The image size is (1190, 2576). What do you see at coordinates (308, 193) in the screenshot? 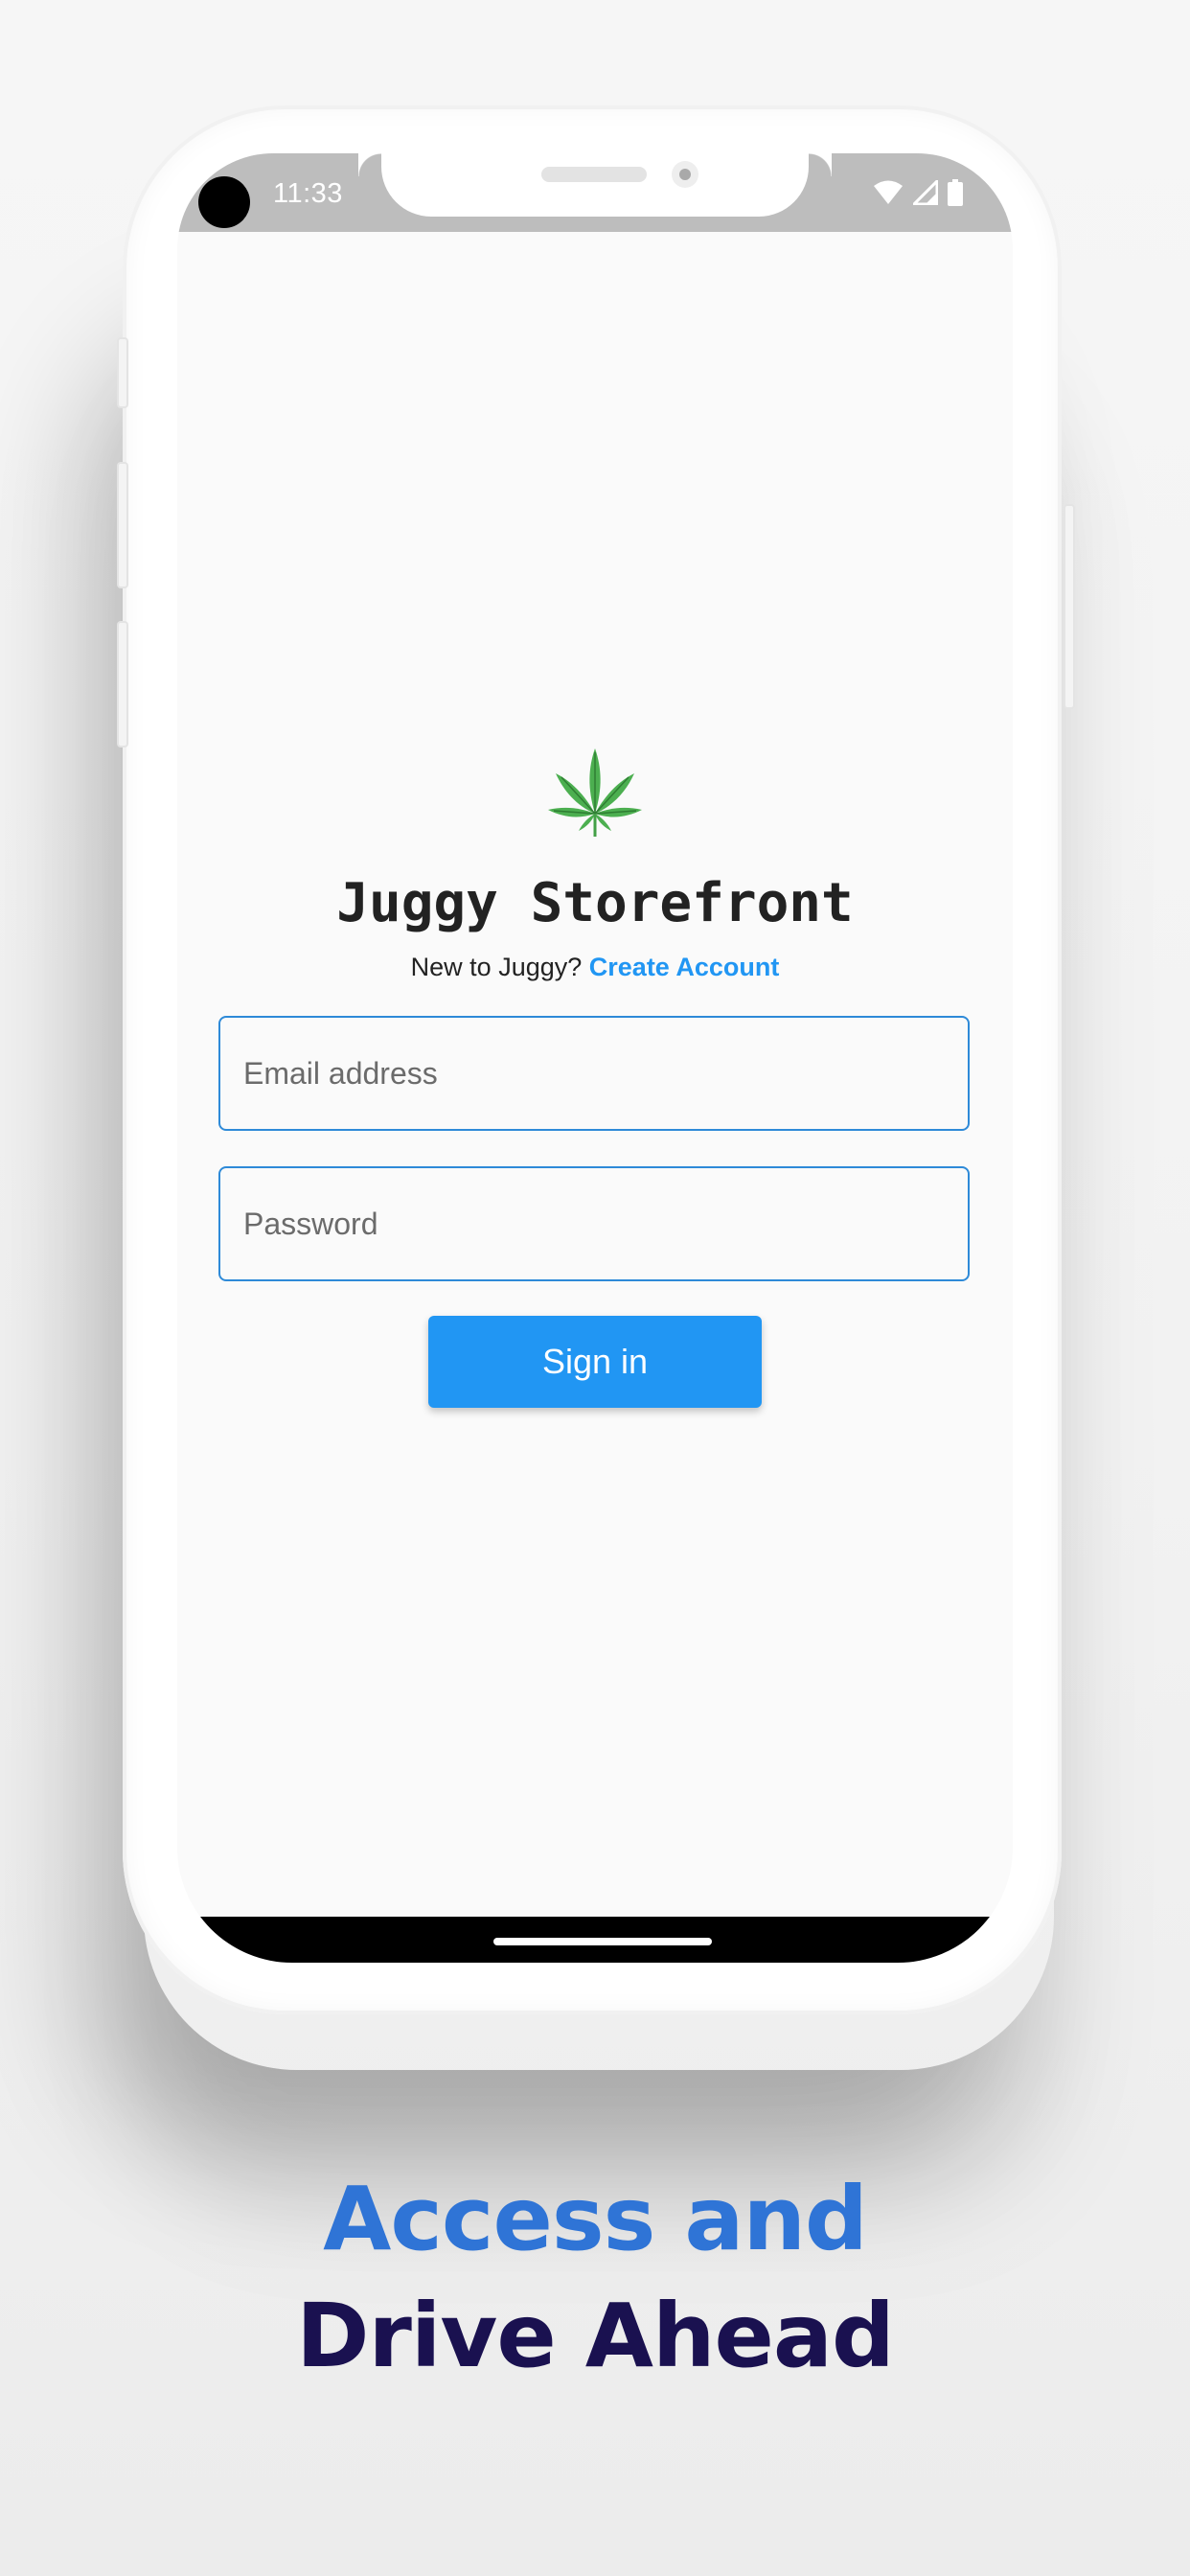
I see `status-time: 11:33` at bounding box center [308, 193].